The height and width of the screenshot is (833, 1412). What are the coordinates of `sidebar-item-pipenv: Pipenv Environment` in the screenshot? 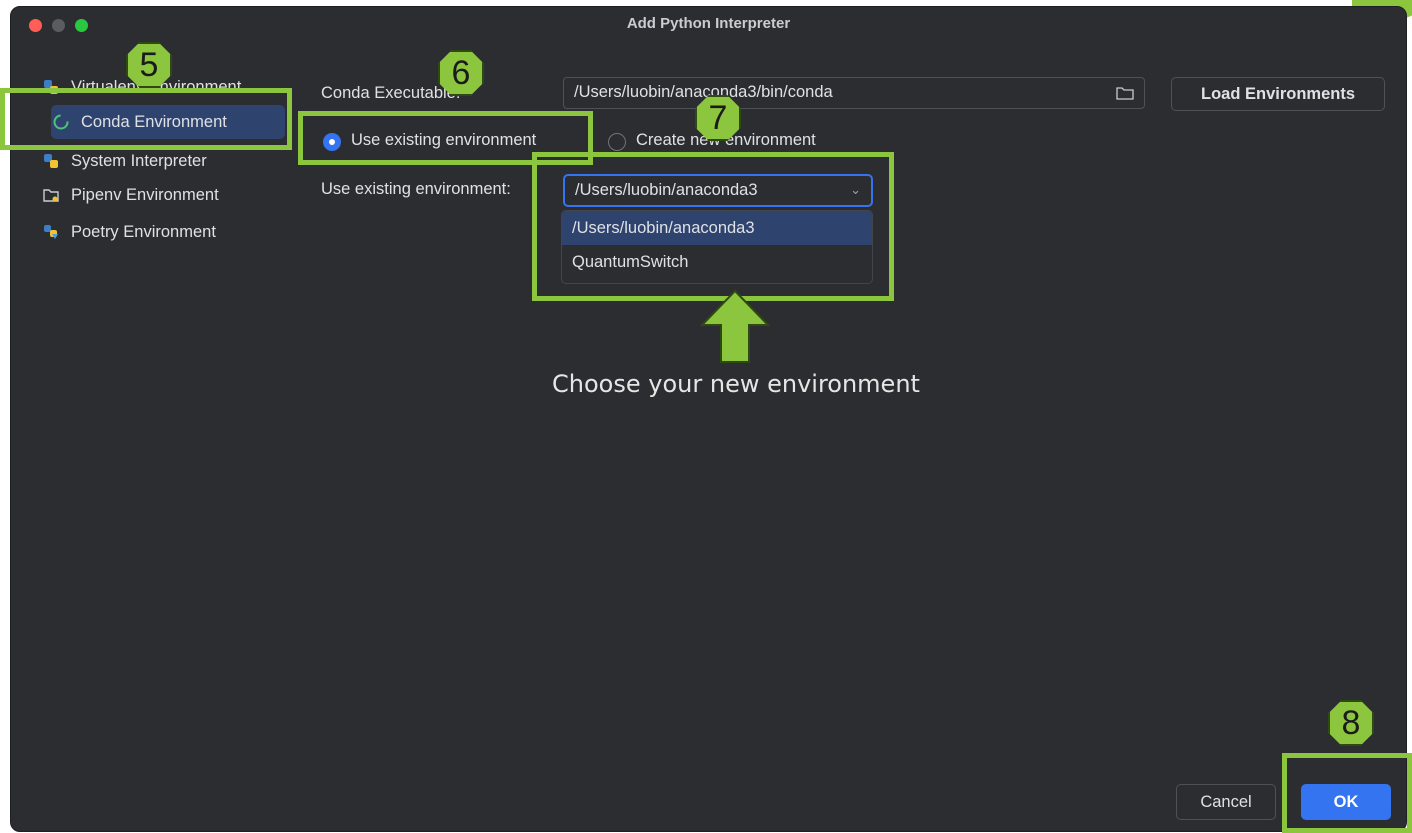 It's located at (130, 195).